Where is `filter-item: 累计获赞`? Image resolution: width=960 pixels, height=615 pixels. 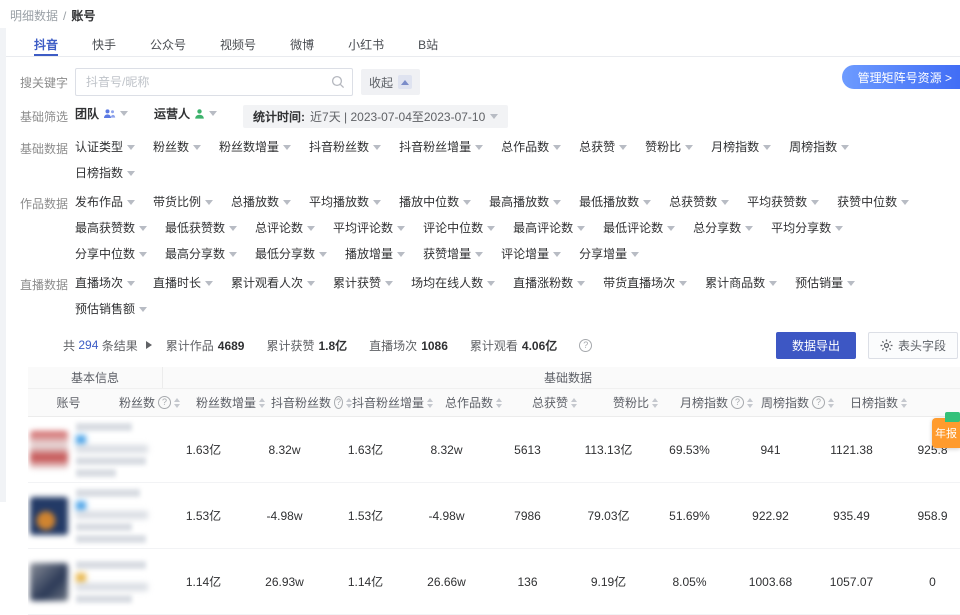
filter-item: 累计获赞 is located at coordinates (363, 283).